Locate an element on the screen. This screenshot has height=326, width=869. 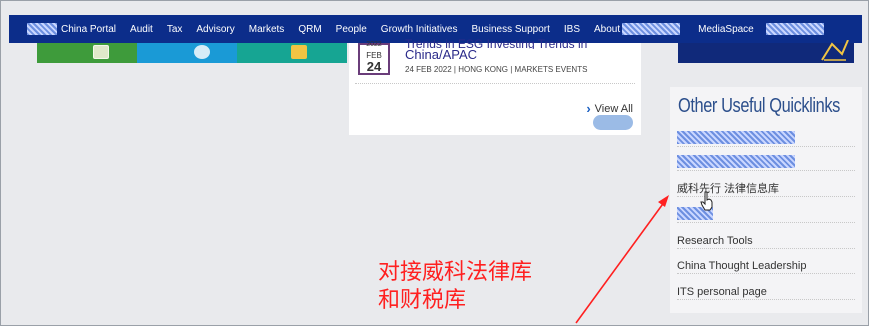
annotation-line-1: 对接威科法律库 is located at coordinates (455, 272).